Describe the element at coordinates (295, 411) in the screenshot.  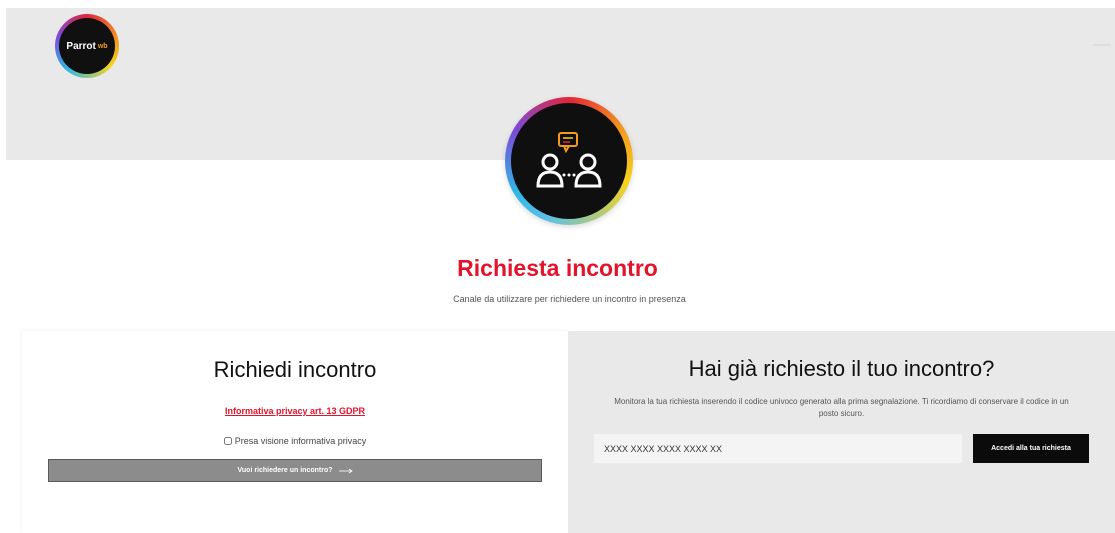
I see `privacy-policy-link: Informativa privacy art. 13 GDPR` at that location.